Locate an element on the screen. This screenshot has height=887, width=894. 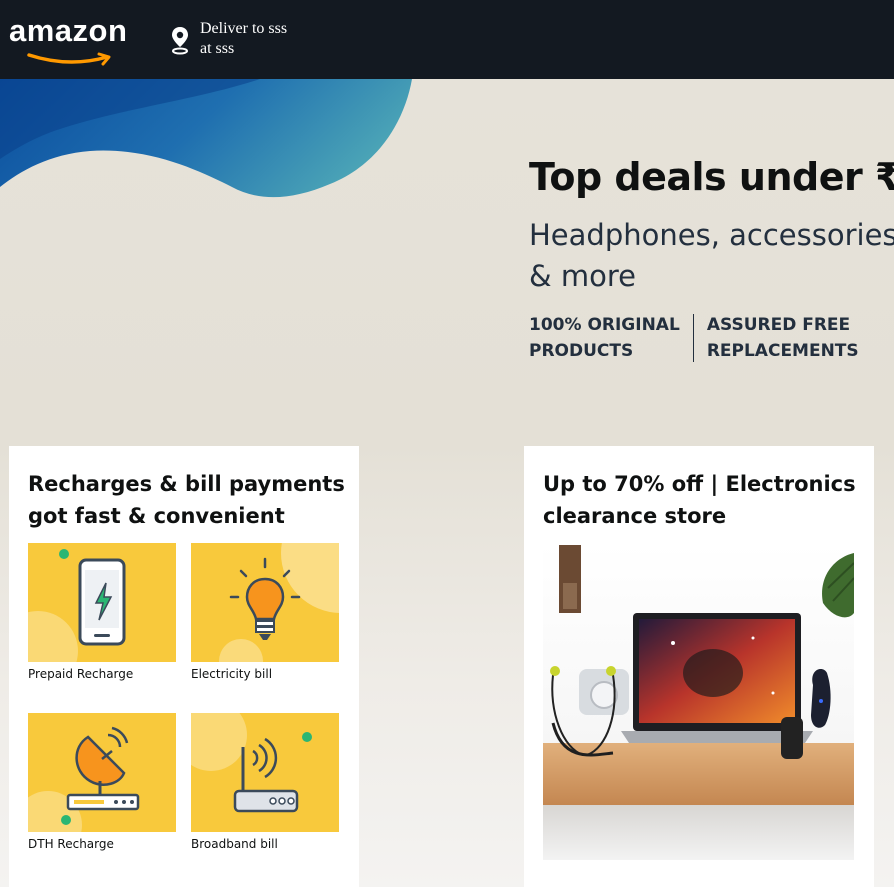
tile-electricity-bill: Electricity bill is located at coordinates (265, 612).